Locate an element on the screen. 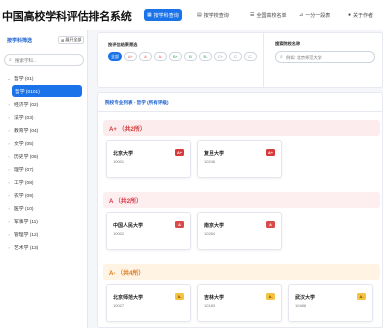 This screenshot has height=328, width=383. university-name: 南京大学 is located at coordinates (214, 226).